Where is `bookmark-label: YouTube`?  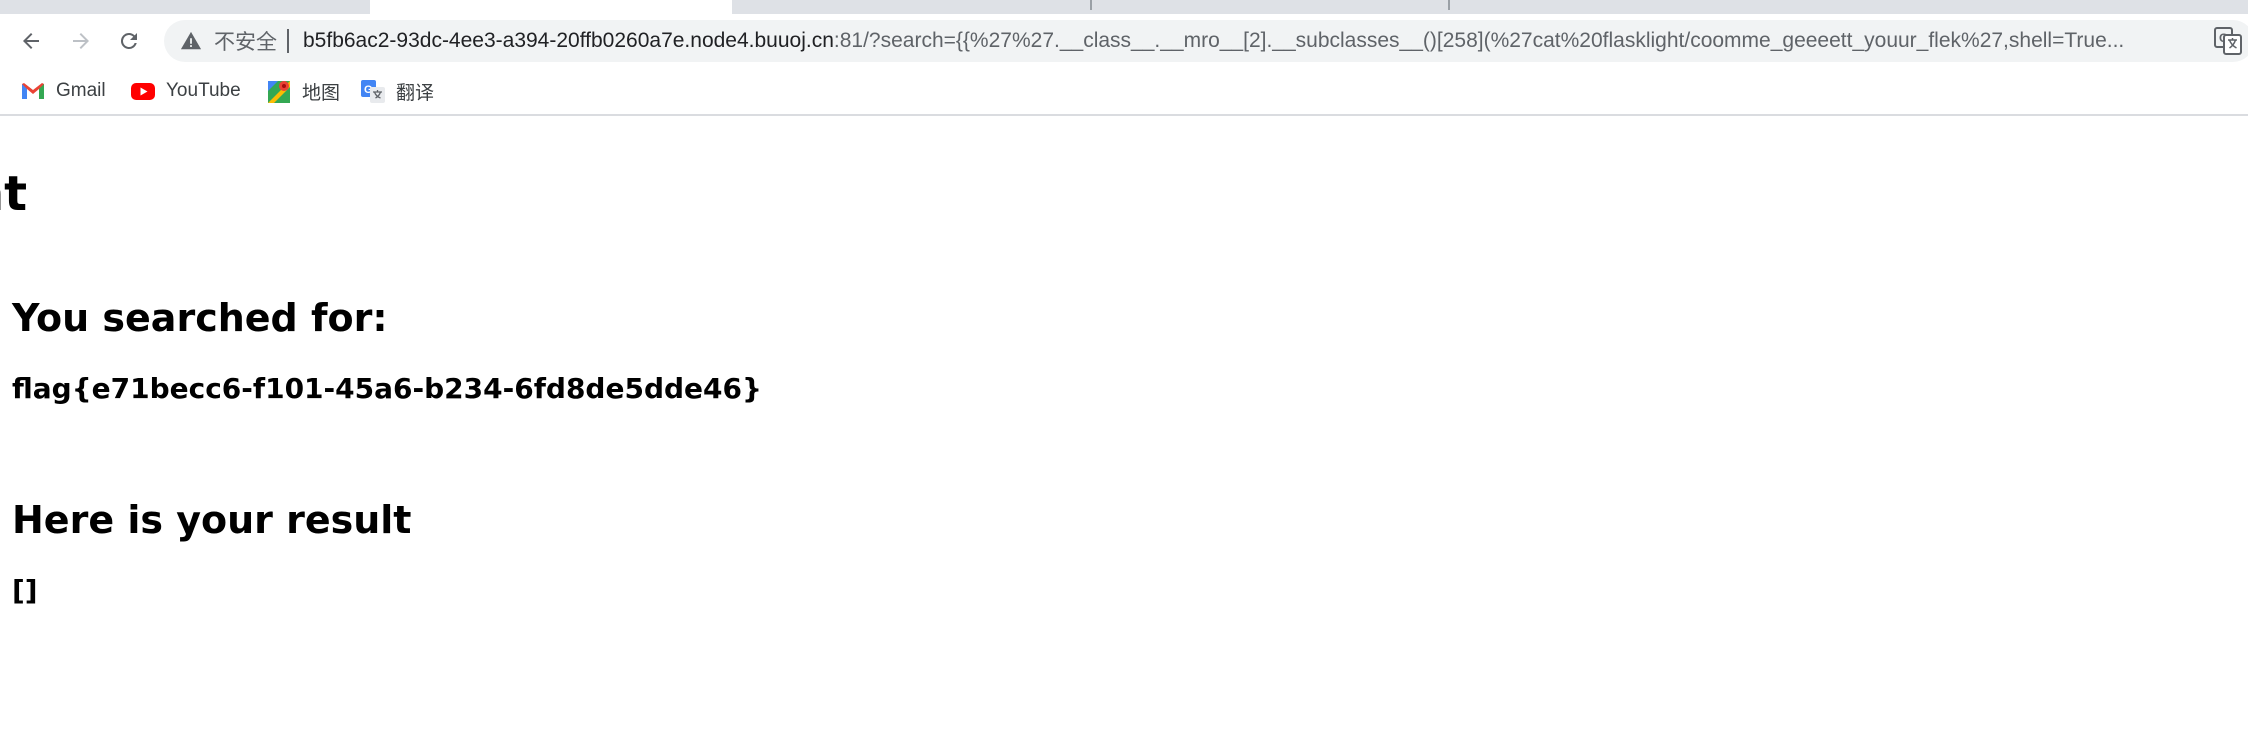 bookmark-label: YouTube is located at coordinates (203, 90).